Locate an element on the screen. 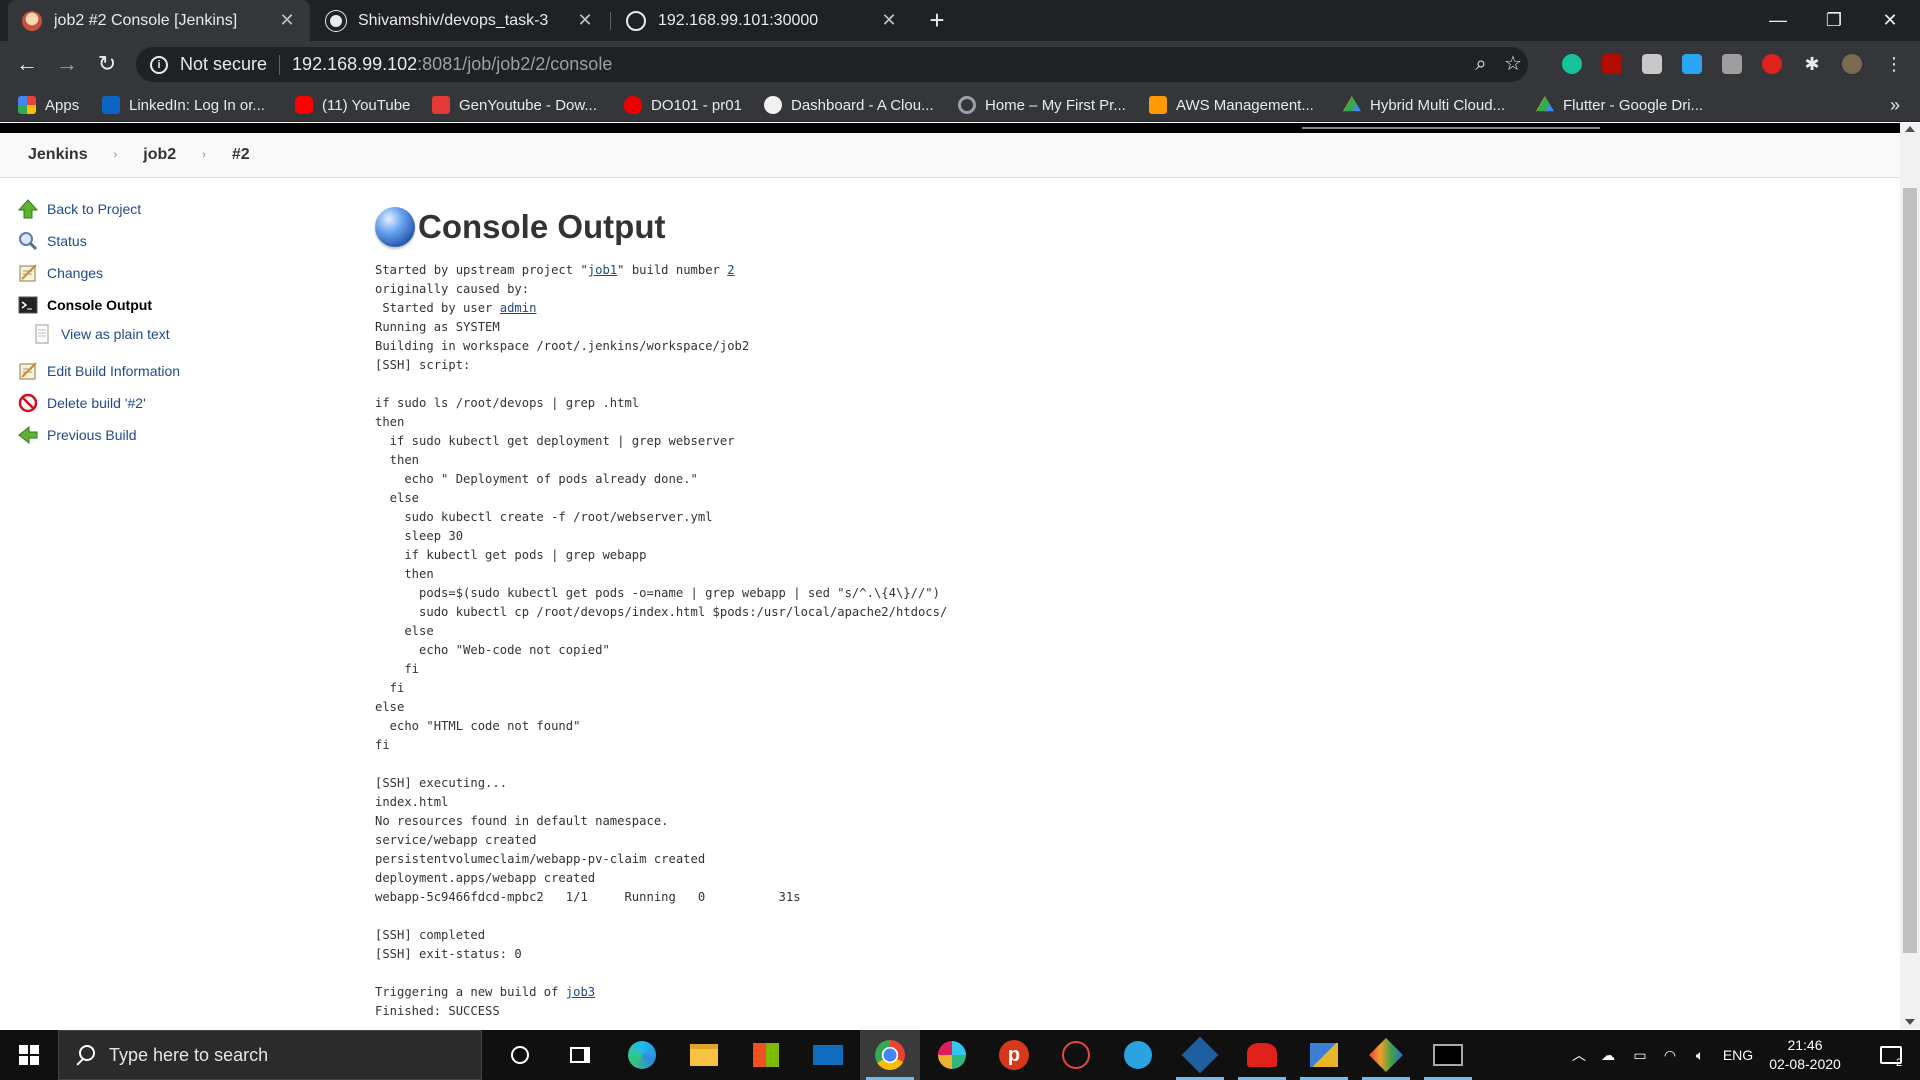 This screenshot has width=1920, height=1080. bookmark-youtube: (11) YouTube is located at coordinates (352, 105).